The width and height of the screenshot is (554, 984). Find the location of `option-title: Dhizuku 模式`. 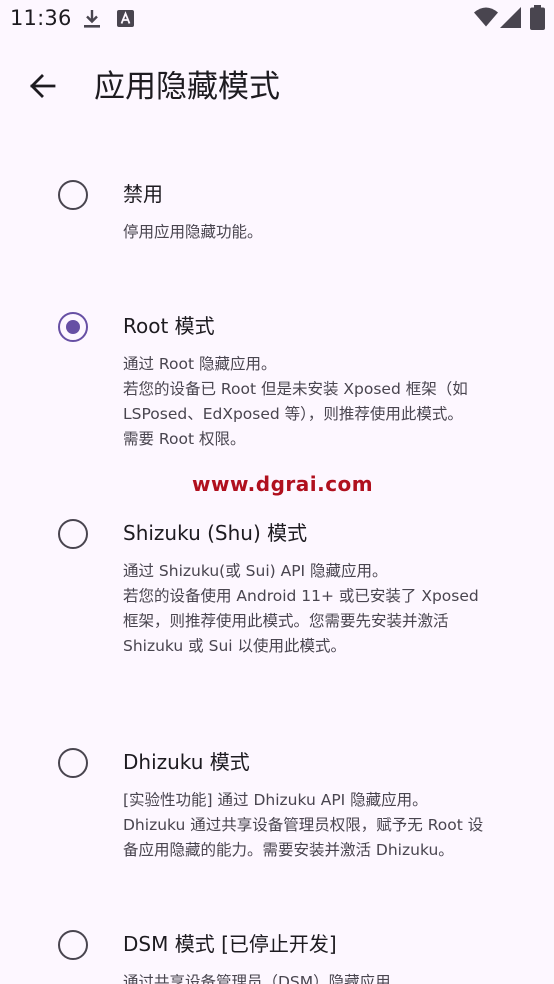

option-title: Dhizuku 模式 is located at coordinates (186, 762).